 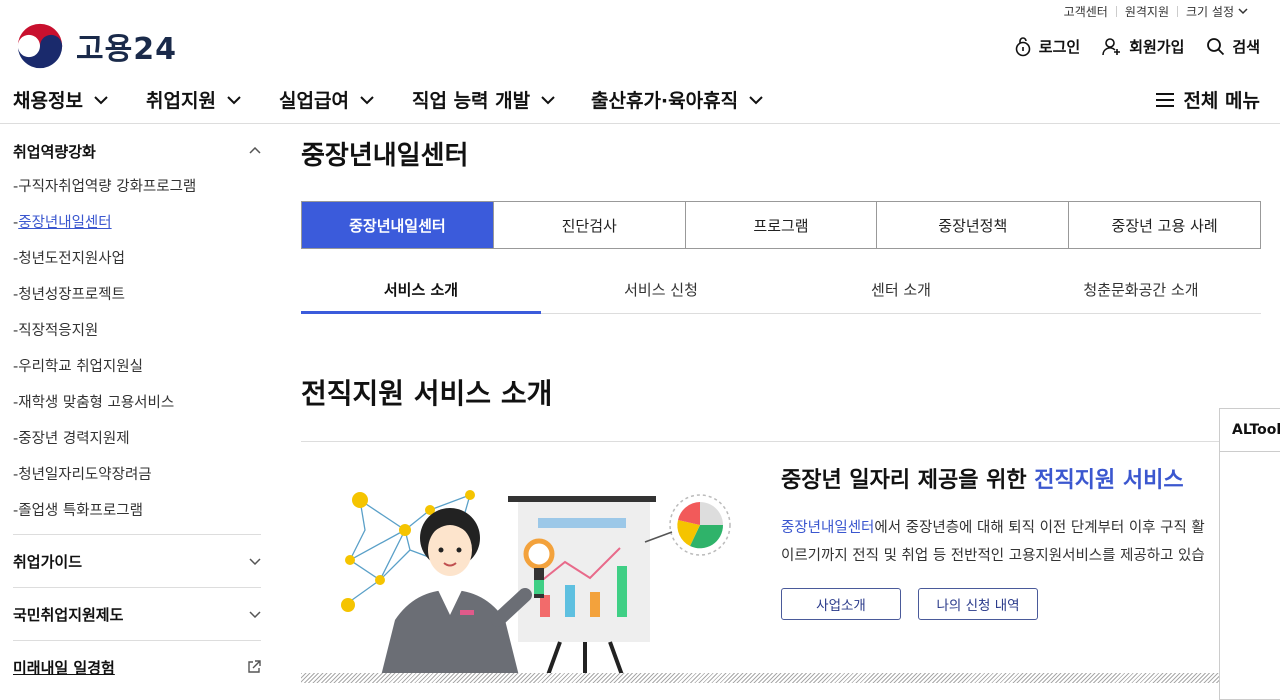 What do you see at coordinates (137, 267) in the screenshot?
I see `sidebar-item: -청년도전지원사업` at bounding box center [137, 267].